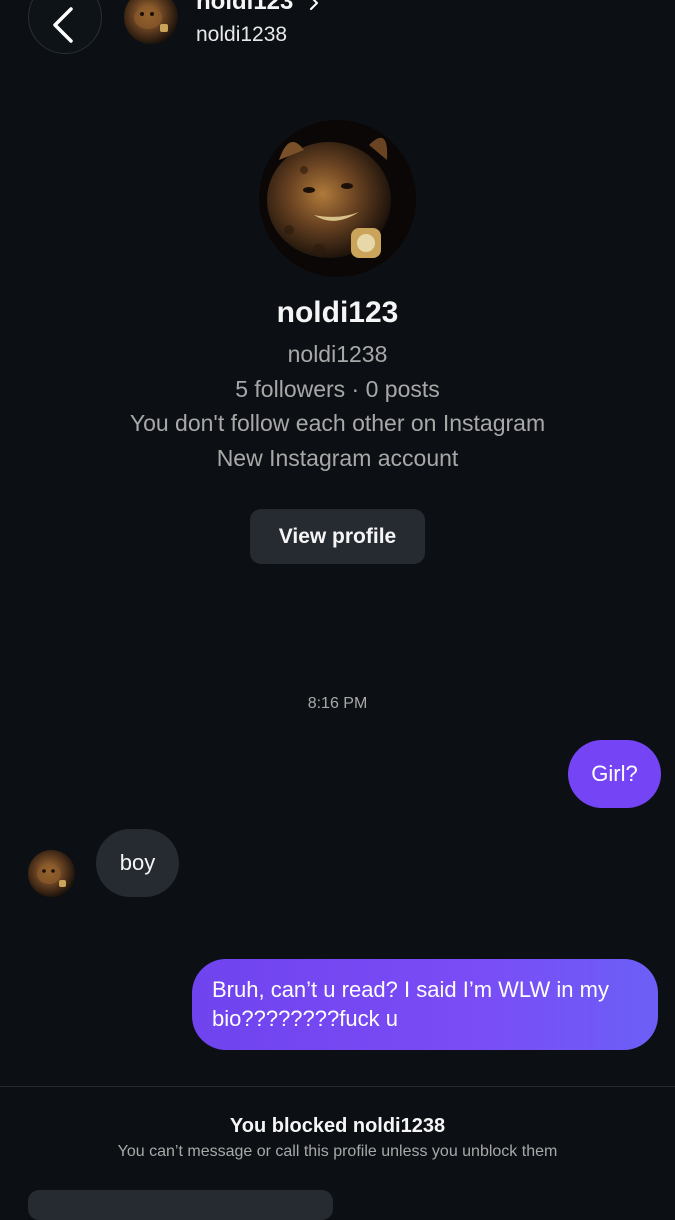 This screenshot has height=1220, width=675. I want to click on divider, so click(337, 1086).